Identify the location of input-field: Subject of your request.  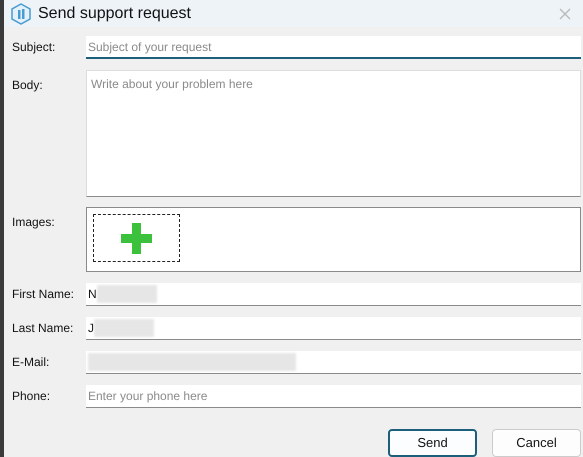
(333, 47).